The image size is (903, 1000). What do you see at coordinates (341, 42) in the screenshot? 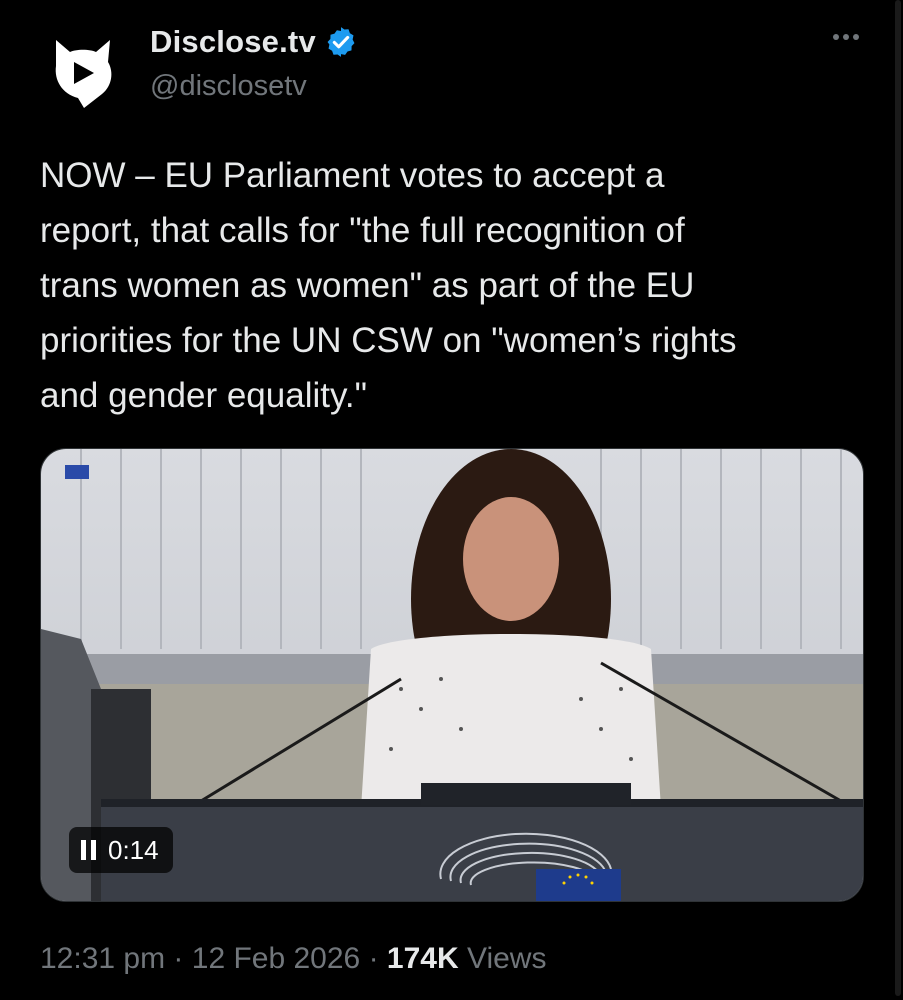
I see `verified-badge-icon` at bounding box center [341, 42].